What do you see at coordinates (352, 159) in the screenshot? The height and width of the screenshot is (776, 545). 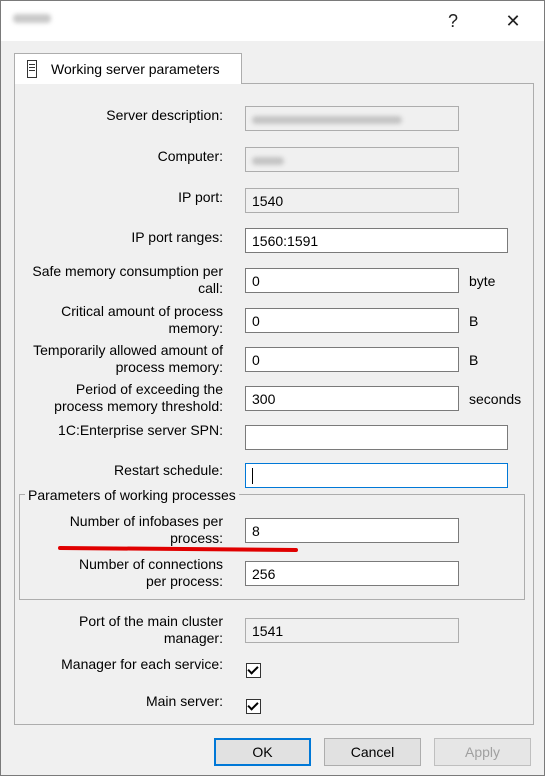 I see `computer-field` at bounding box center [352, 159].